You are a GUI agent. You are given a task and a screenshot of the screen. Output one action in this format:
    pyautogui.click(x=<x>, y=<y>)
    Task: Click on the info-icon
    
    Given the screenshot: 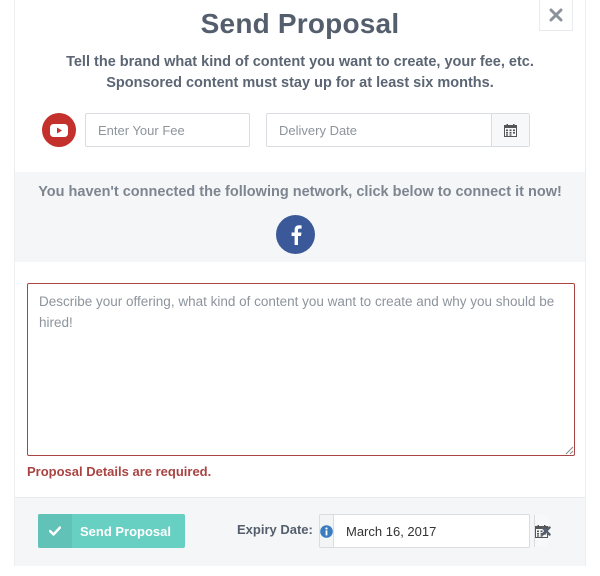 What is the action you would take?
    pyautogui.click(x=327, y=531)
    